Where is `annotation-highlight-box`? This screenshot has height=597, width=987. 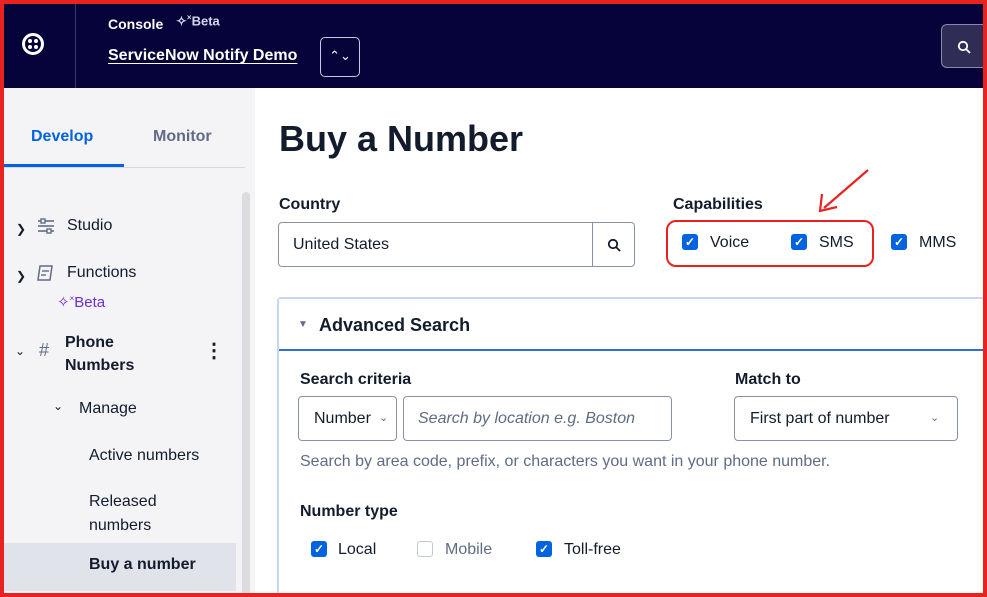 annotation-highlight-box is located at coordinates (770, 243).